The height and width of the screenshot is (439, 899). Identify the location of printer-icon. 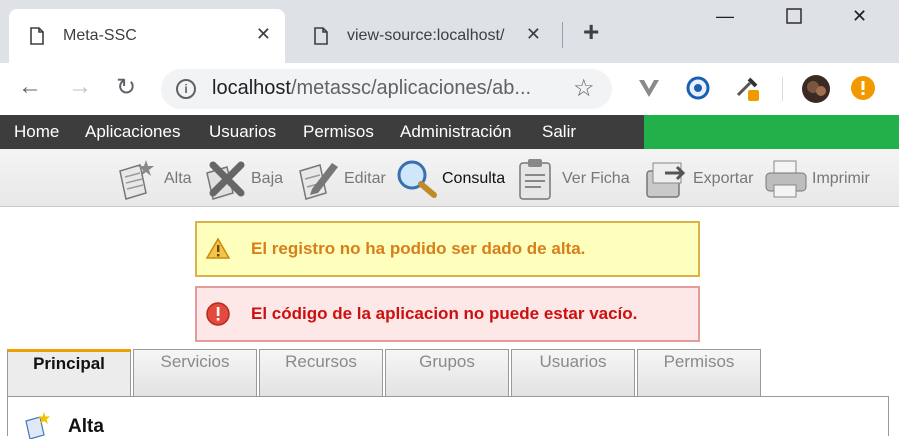
(786, 179).